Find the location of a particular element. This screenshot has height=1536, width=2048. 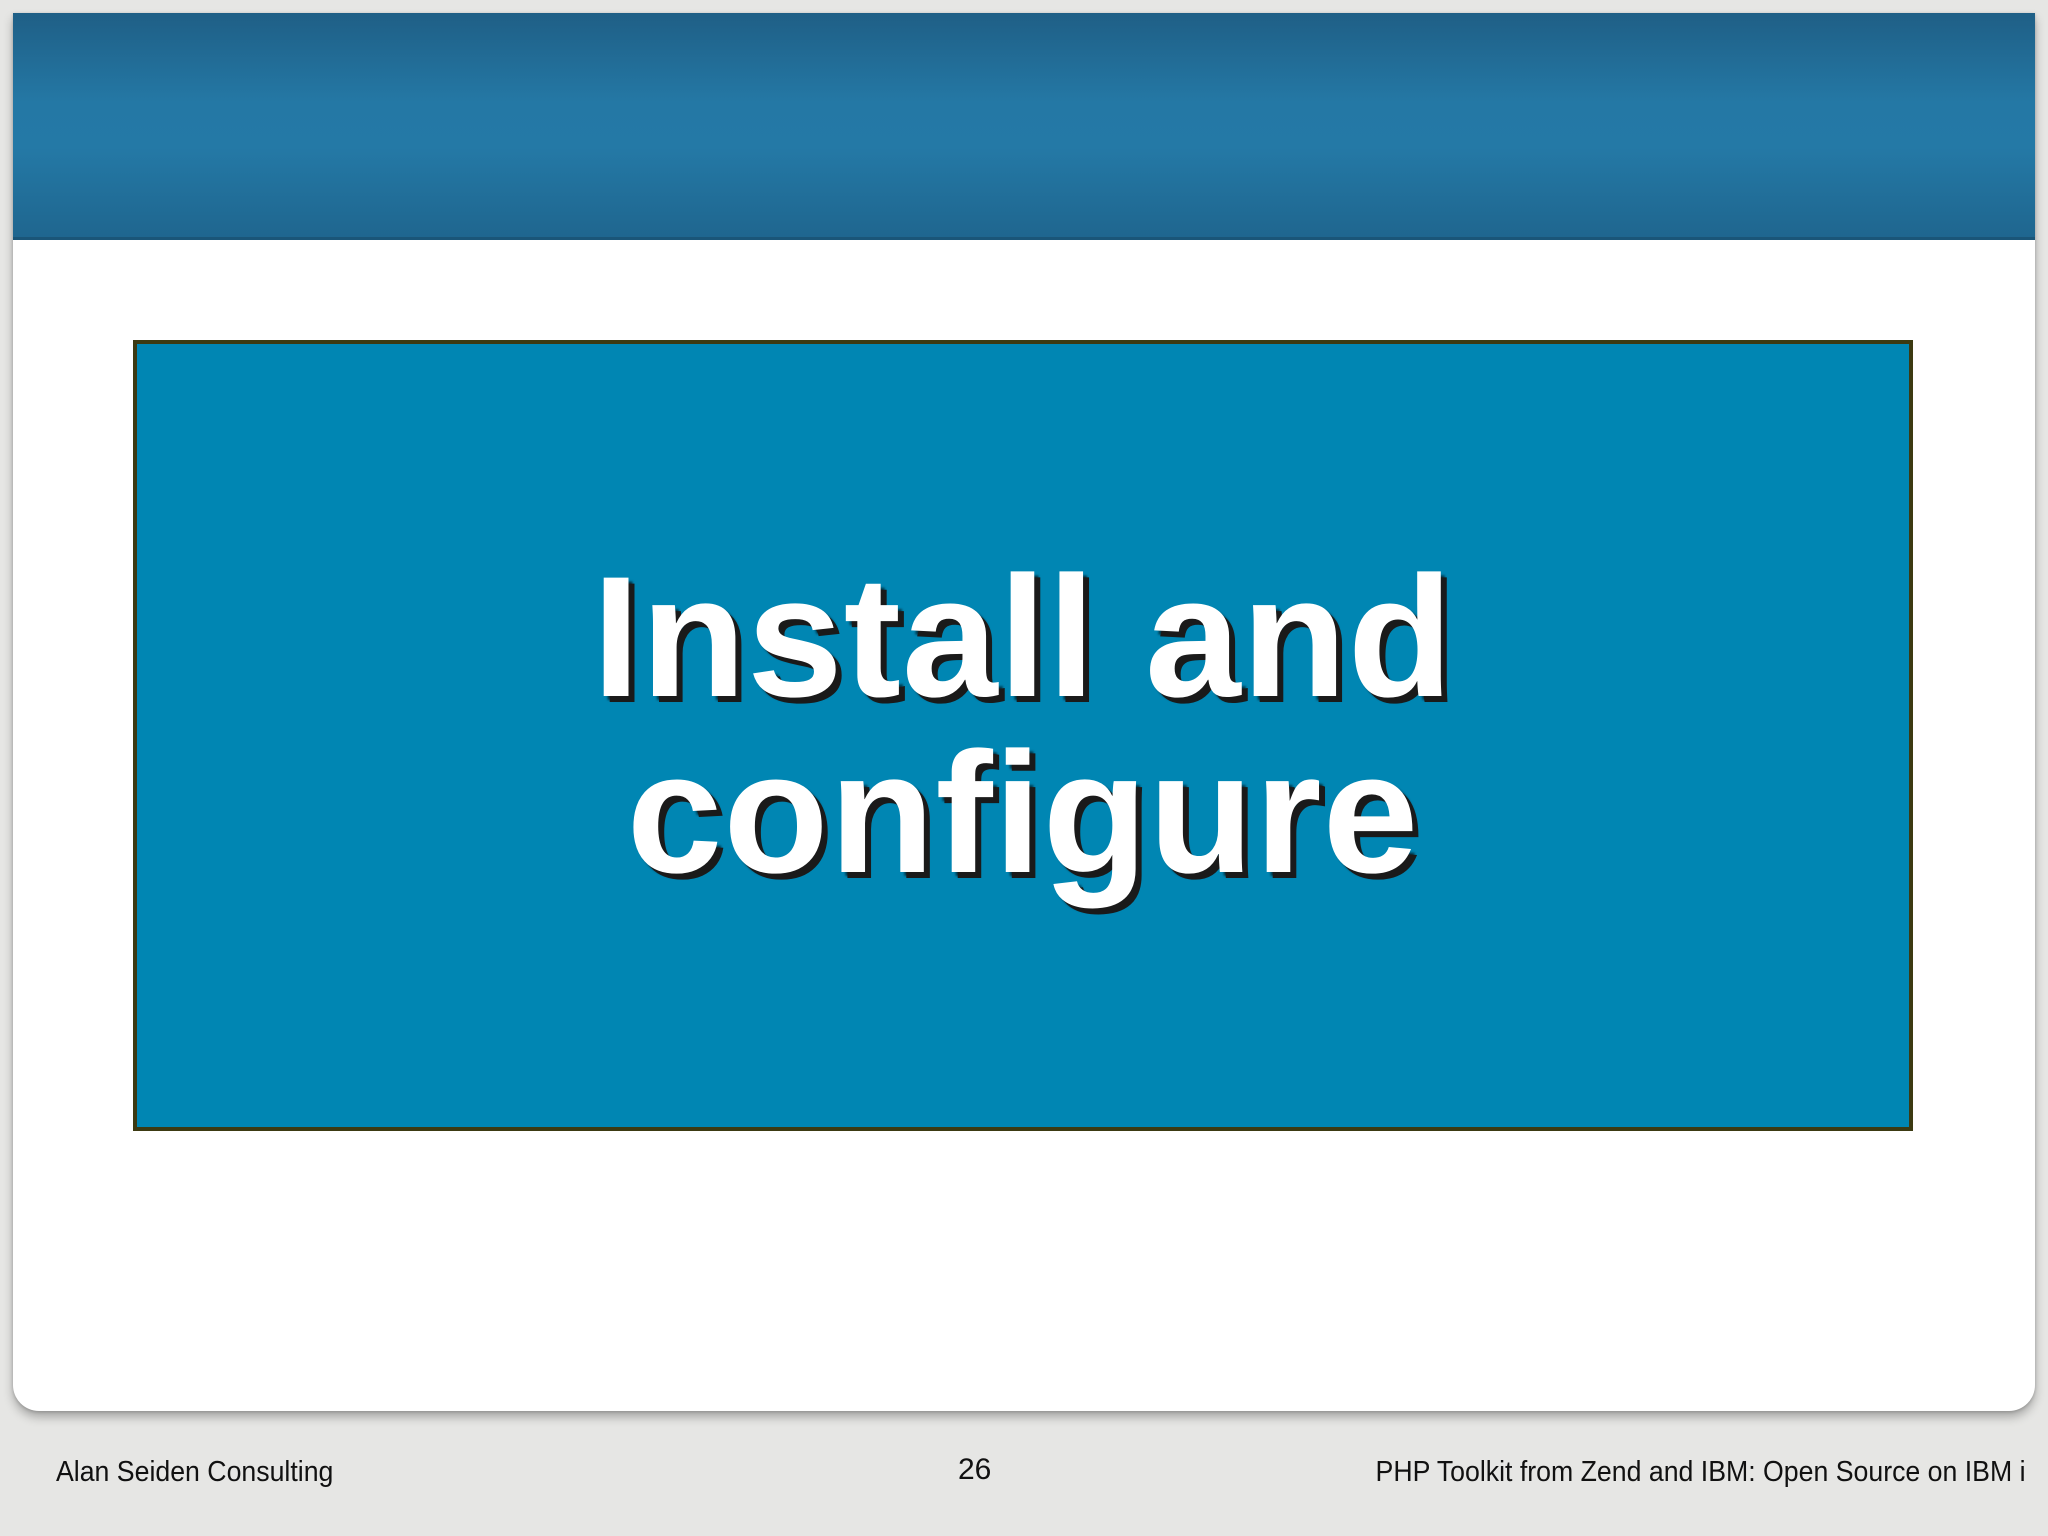

slide-title-line-1: Install and is located at coordinates (1023, 636).